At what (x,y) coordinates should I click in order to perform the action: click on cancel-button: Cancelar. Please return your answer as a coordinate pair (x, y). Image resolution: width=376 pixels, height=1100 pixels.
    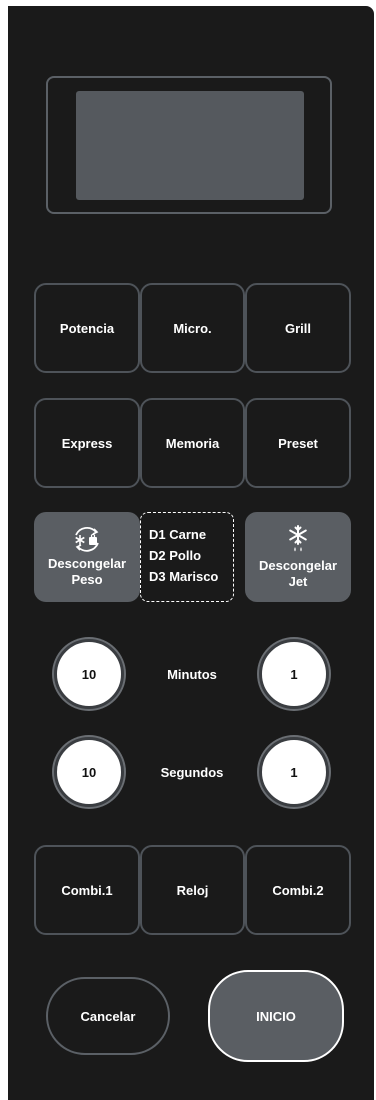
    Looking at the image, I should click on (108, 1016).